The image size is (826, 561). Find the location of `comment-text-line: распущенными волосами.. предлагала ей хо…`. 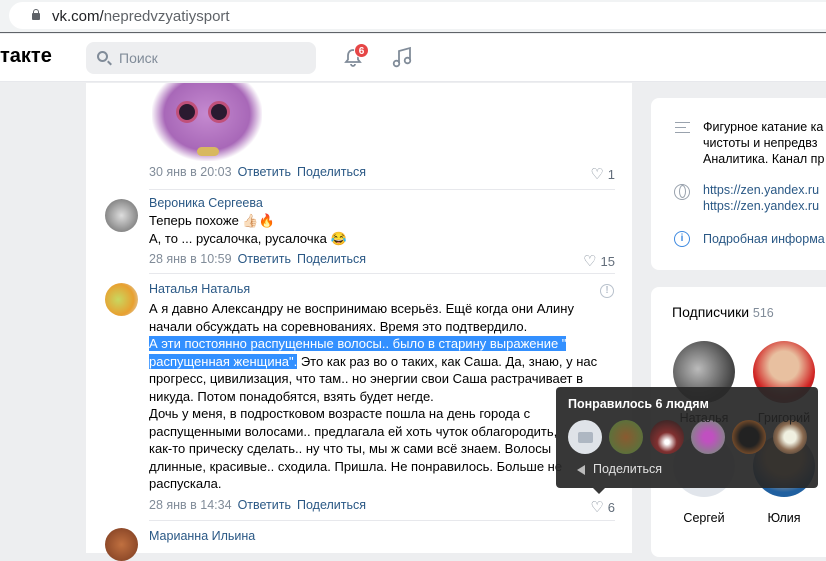

comment-text-line: распущенными волосами.. предлагала ей хо… is located at coordinates (353, 431).